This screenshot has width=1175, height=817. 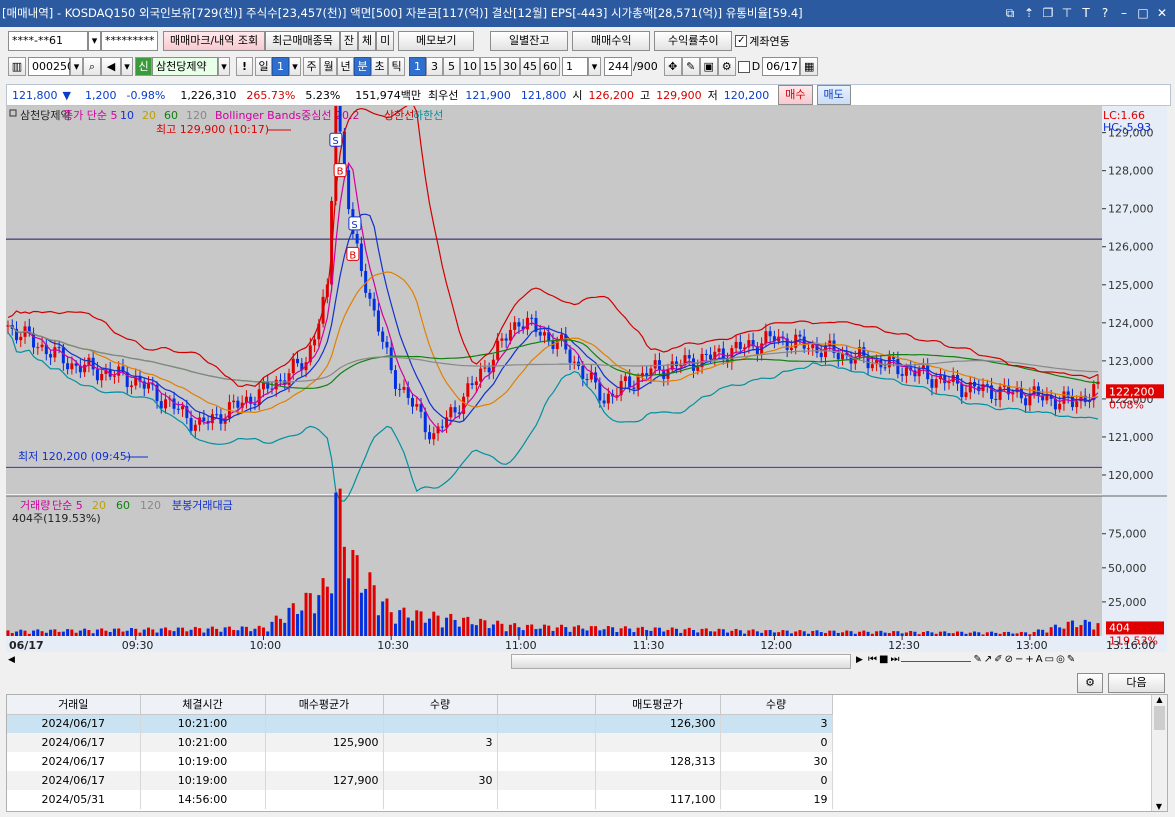 What do you see at coordinates (1049, 659) in the screenshot?
I see `box-icon: ▭` at bounding box center [1049, 659].